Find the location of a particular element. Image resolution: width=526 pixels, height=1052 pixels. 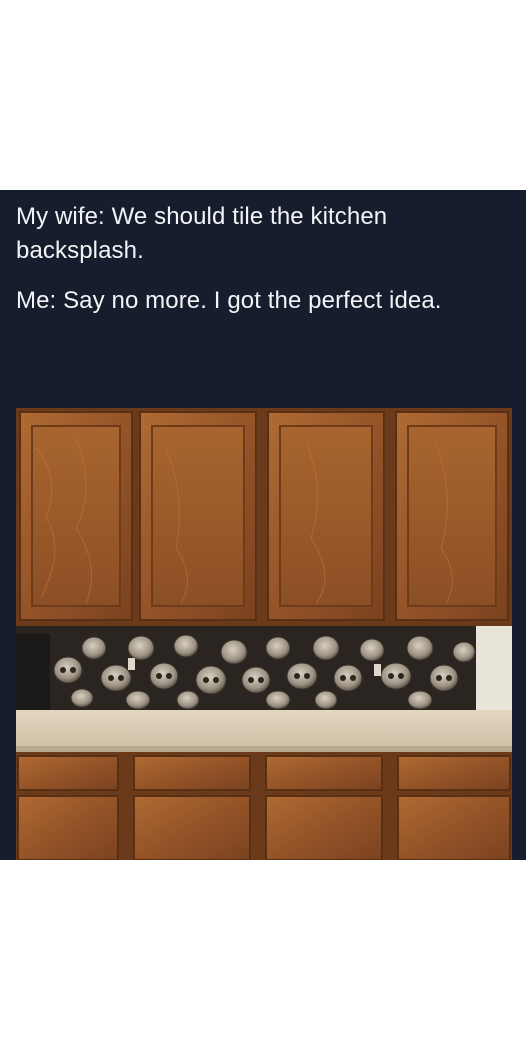

caption-line-me: Me: Say no more. I got the perfect idea. is located at coordinates (229, 300).